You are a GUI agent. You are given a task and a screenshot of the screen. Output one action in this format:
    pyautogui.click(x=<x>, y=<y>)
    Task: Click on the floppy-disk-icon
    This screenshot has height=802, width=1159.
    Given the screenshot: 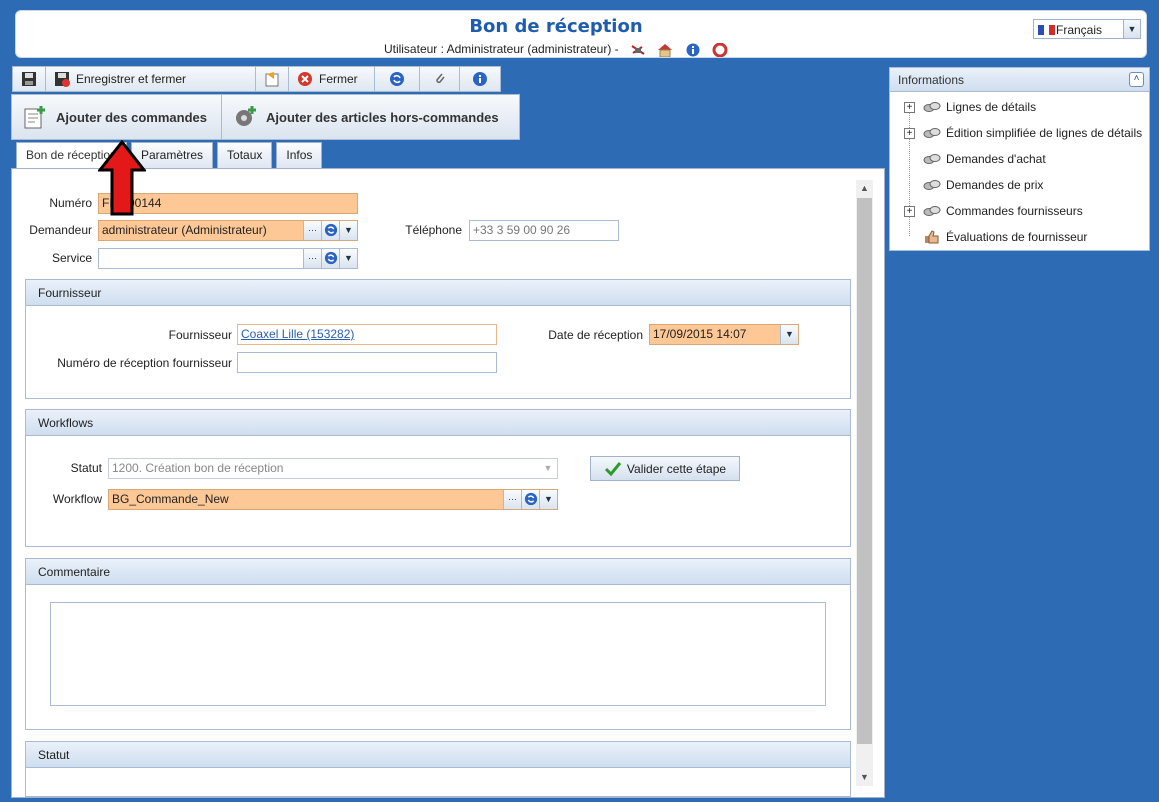 What is the action you would take?
    pyautogui.click(x=29, y=79)
    